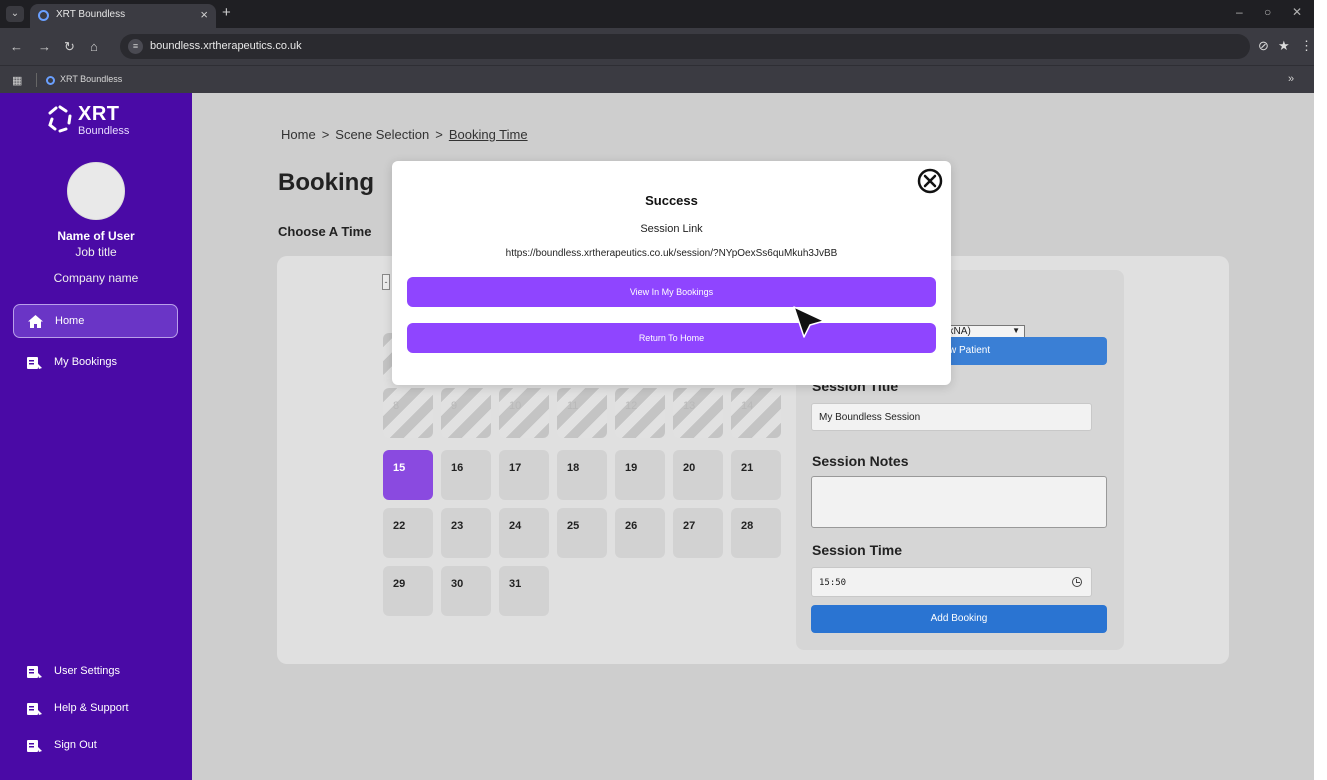 The width and height of the screenshot is (1327, 780). Describe the element at coordinates (951, 417) in the screenshot. I see `session-title-input: My Boundless Session` at that location.